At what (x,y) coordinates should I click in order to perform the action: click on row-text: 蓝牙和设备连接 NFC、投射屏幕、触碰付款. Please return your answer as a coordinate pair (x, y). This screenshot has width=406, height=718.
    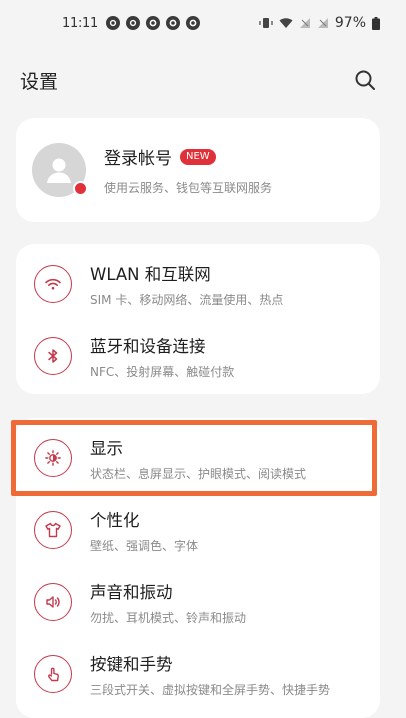
    Looking at the image, I should click on (162, 356).